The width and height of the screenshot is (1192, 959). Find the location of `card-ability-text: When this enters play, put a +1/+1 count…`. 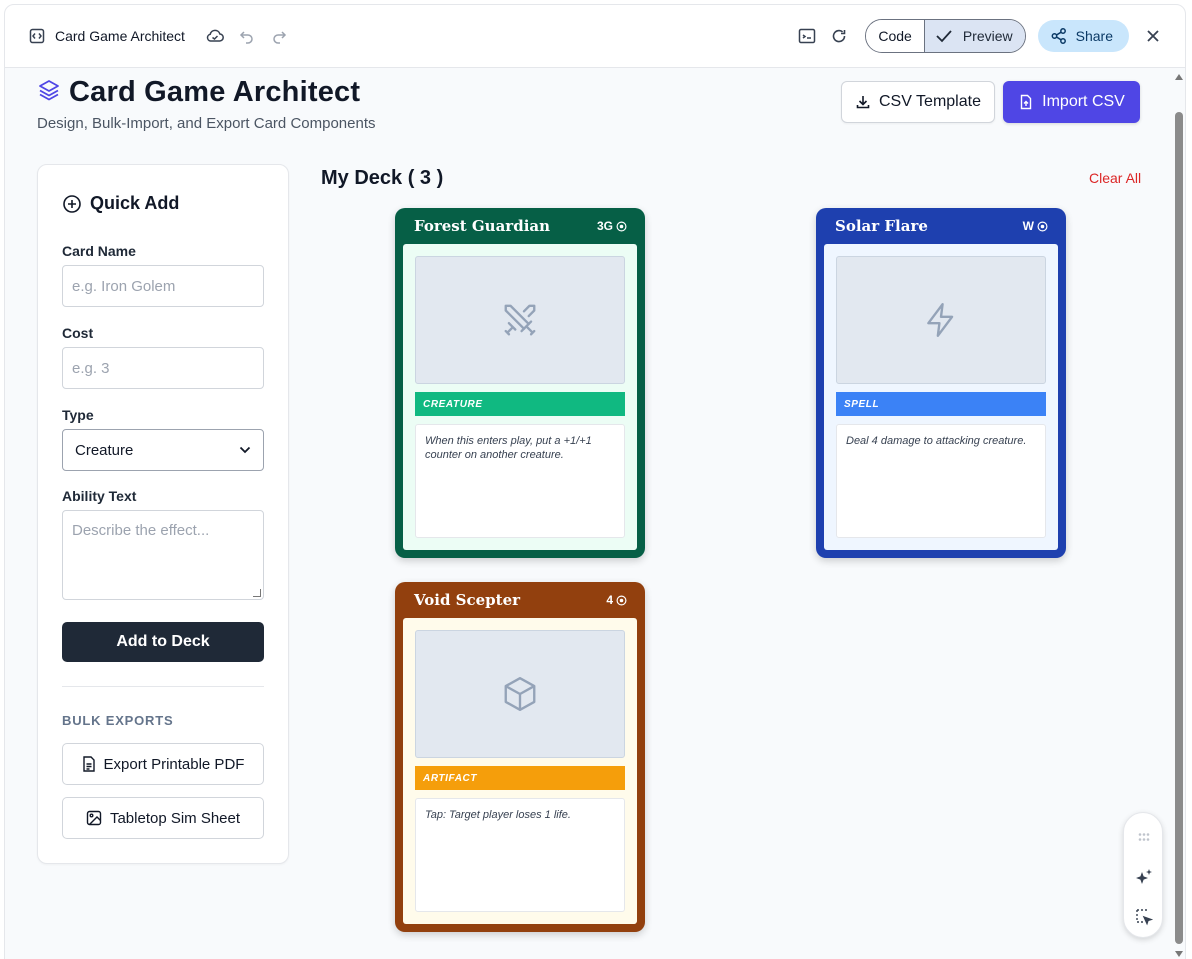

card-ability-text: When this enters play, put a +1/+1 count… is located at coordinates (520, 481).